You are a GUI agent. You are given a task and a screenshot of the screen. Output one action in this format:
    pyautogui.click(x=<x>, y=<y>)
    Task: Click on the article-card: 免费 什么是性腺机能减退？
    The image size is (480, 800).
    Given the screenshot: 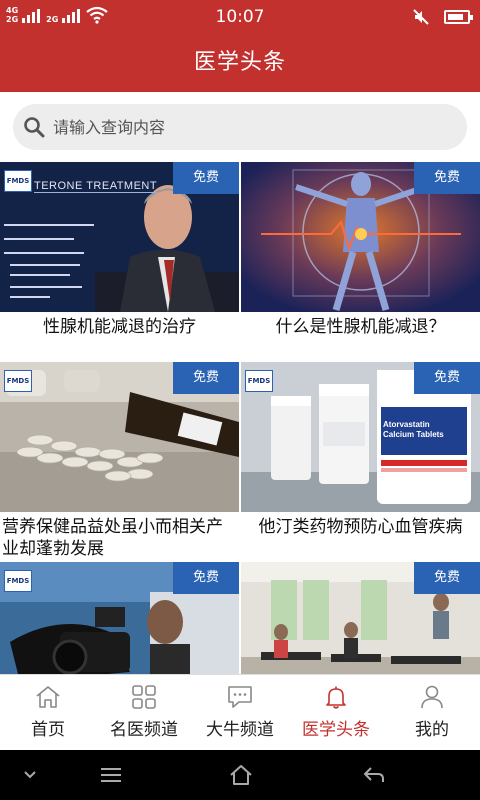 What is the action you would take?
    pyautogui.click(x=360, y=262)
    